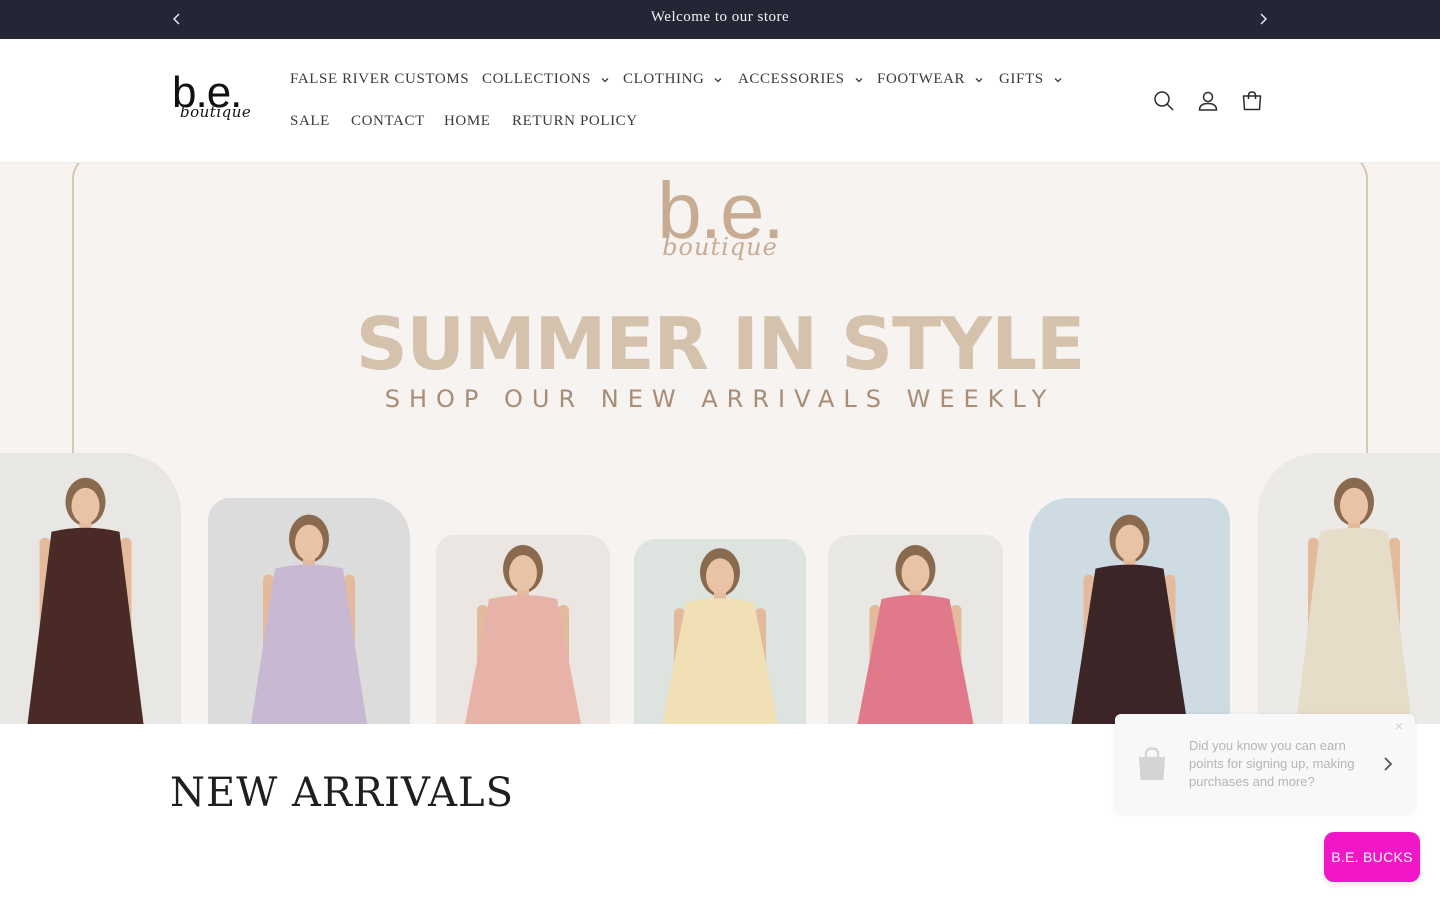  What do you see at coordinates (1399, 726) in the screenshot?
I see `close-icon: ×` at bounding box center [1399, 726].